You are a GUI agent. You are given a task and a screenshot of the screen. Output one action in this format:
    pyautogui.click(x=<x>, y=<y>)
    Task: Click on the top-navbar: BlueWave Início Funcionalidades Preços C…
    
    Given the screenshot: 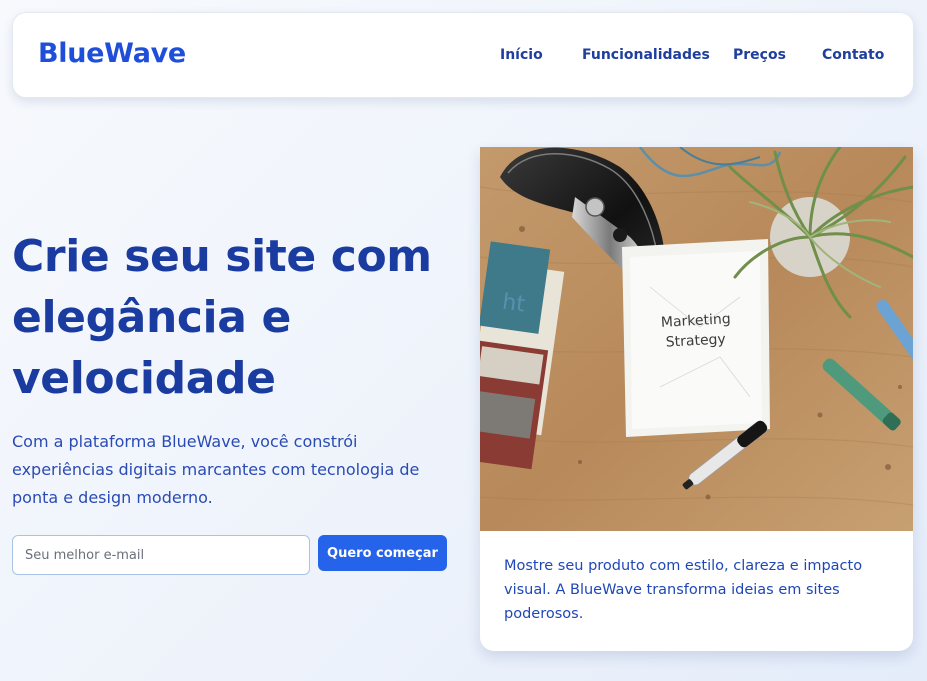 What is the action you would take?
    pyautogui.click(x=463, y=55)
    